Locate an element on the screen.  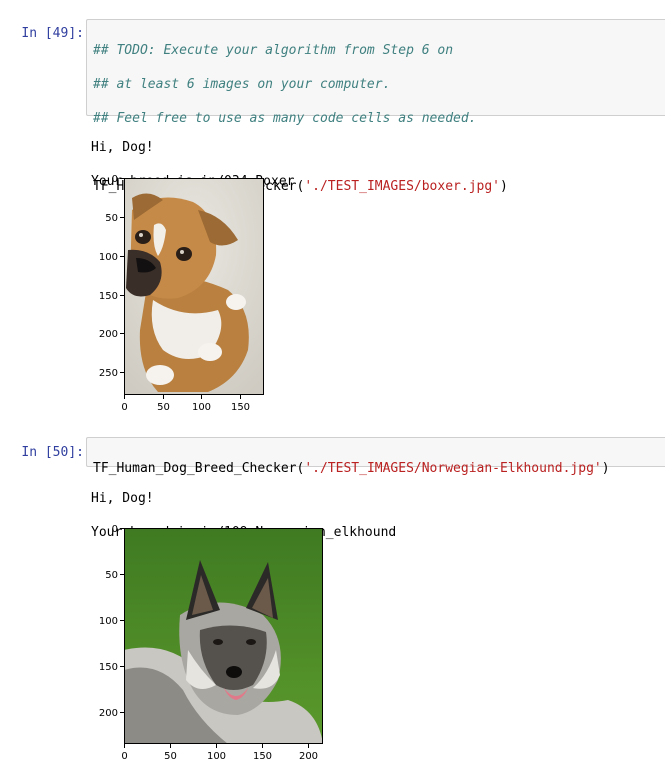
code-comment-line: ## at least 6 images on your computer. is located at coordinates (242, 84).